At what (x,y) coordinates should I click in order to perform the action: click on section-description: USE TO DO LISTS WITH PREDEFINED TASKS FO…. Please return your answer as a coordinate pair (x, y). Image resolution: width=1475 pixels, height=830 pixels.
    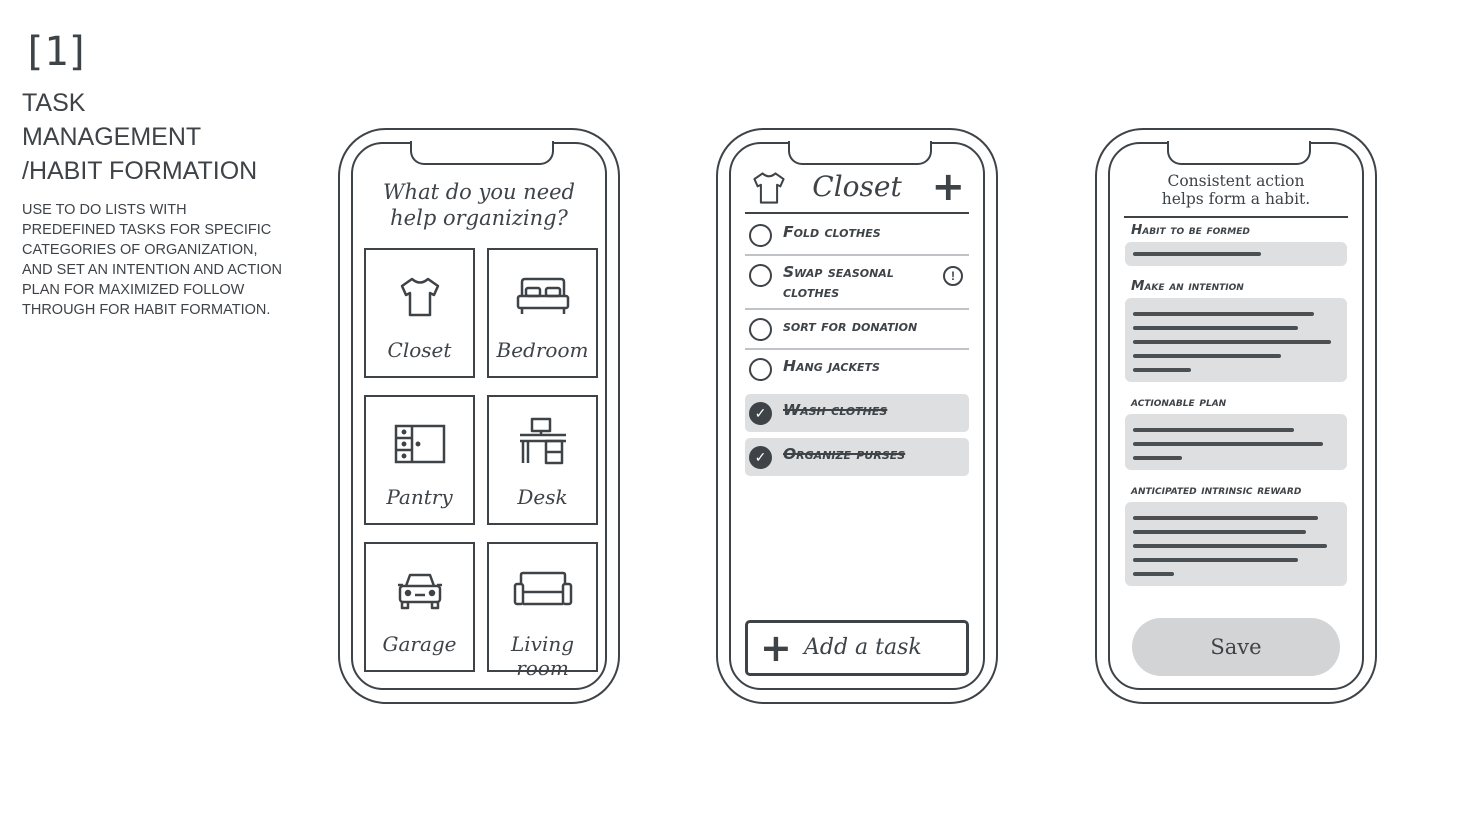
    Looking at the image, I should click on (152, 260).